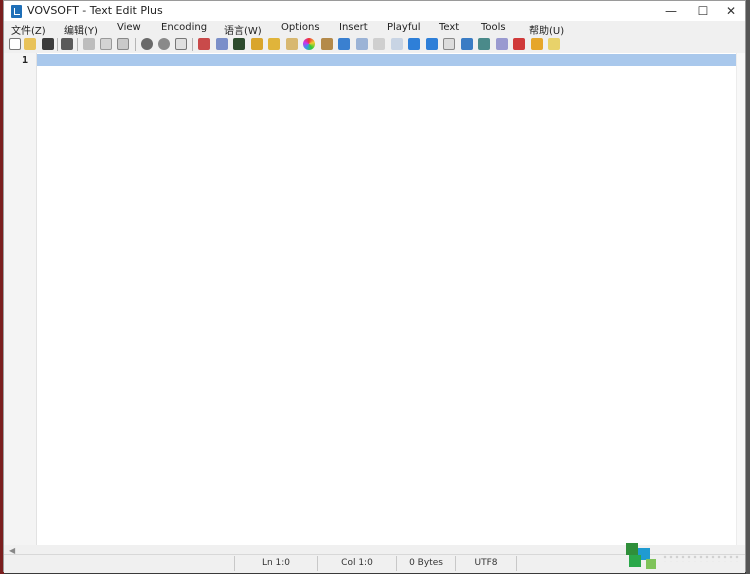 This screenshot has width=750, height=574. What do you see at coordinates (748, 287) in the screenshot?
I see `desktop-background-right` at bounding box center [748, 287].